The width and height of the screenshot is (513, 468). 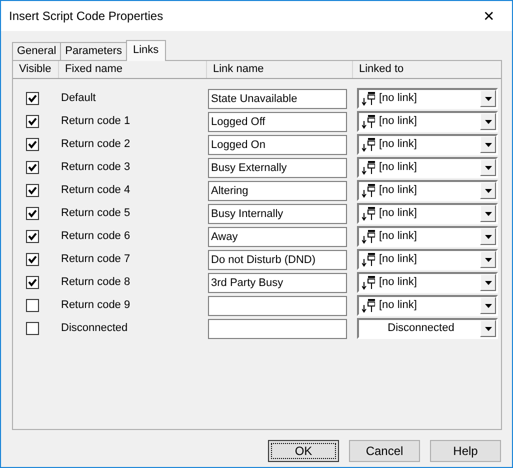 I want to click on link-name-field: 3rd Party Busy, so click(x=277, y=282).